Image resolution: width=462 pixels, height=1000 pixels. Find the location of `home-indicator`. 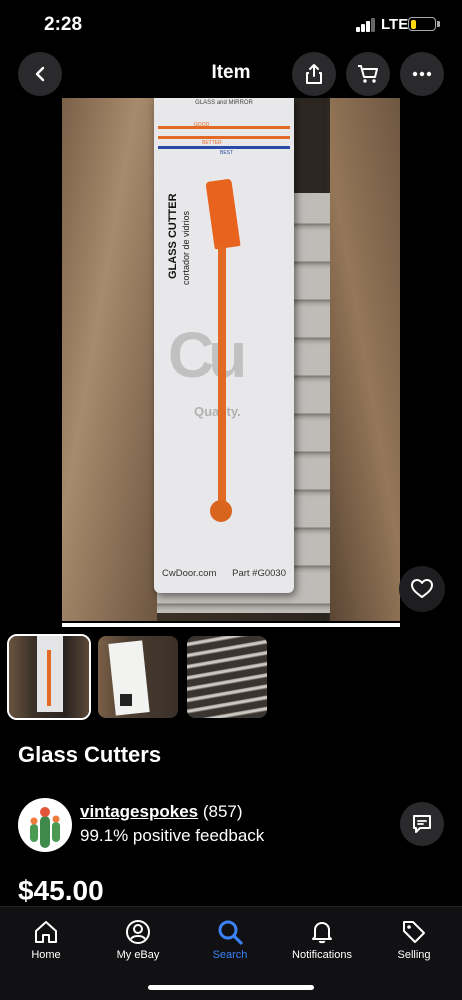

home-indicator is located at coordinates (231, 987).